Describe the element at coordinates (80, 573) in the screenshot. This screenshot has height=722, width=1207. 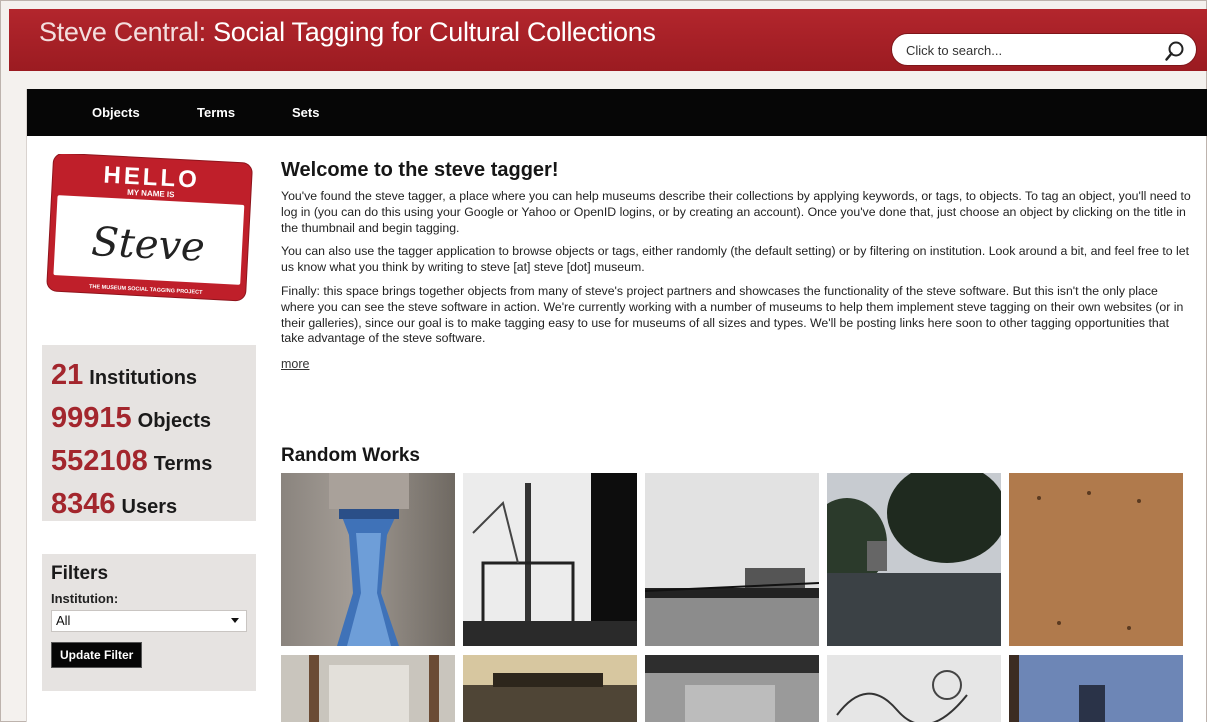
I see `filters-title: Filters` at that location.